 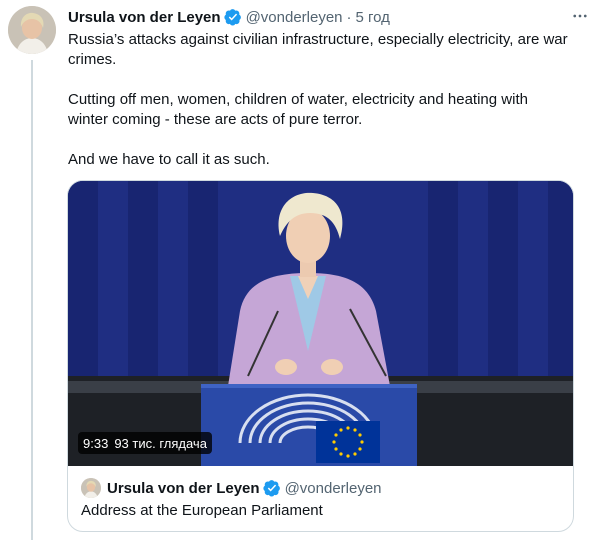 I want to click on quoted-tweet-header: Ursula von der Leyen @vonderleyen, so click(x=244, y=488).